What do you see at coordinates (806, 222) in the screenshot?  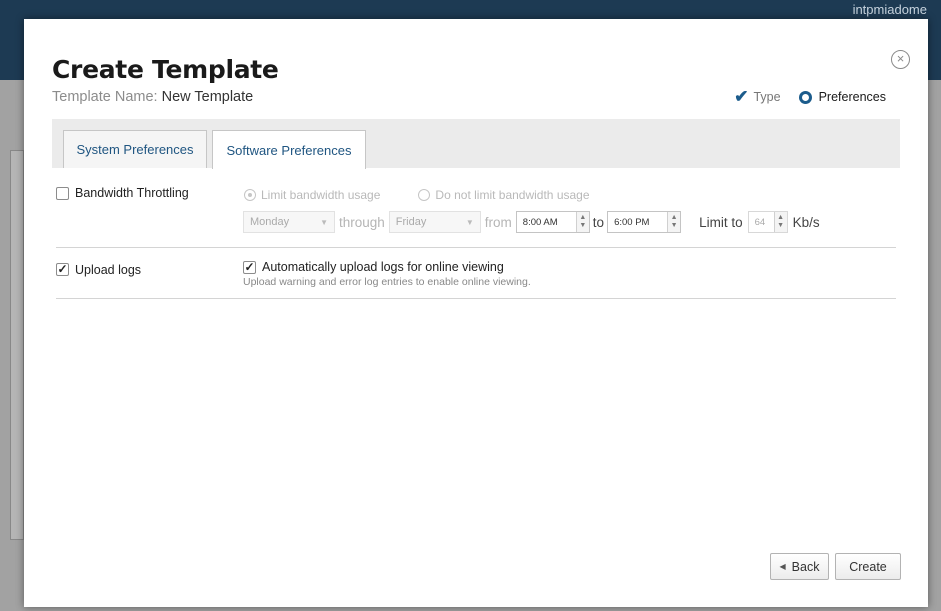 I see `unit-label: Kb/s` at bounding box center [806, 222].